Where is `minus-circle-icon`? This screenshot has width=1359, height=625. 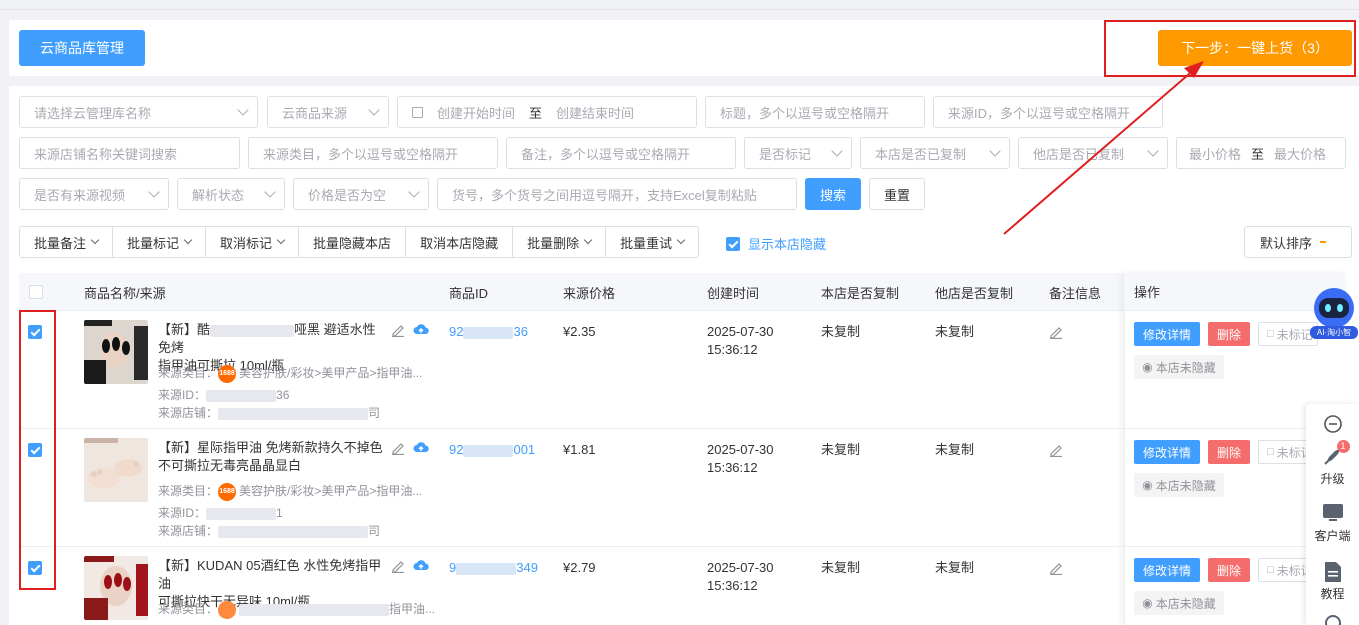
minus-circle-icon is located at coordinates (1332, 424).